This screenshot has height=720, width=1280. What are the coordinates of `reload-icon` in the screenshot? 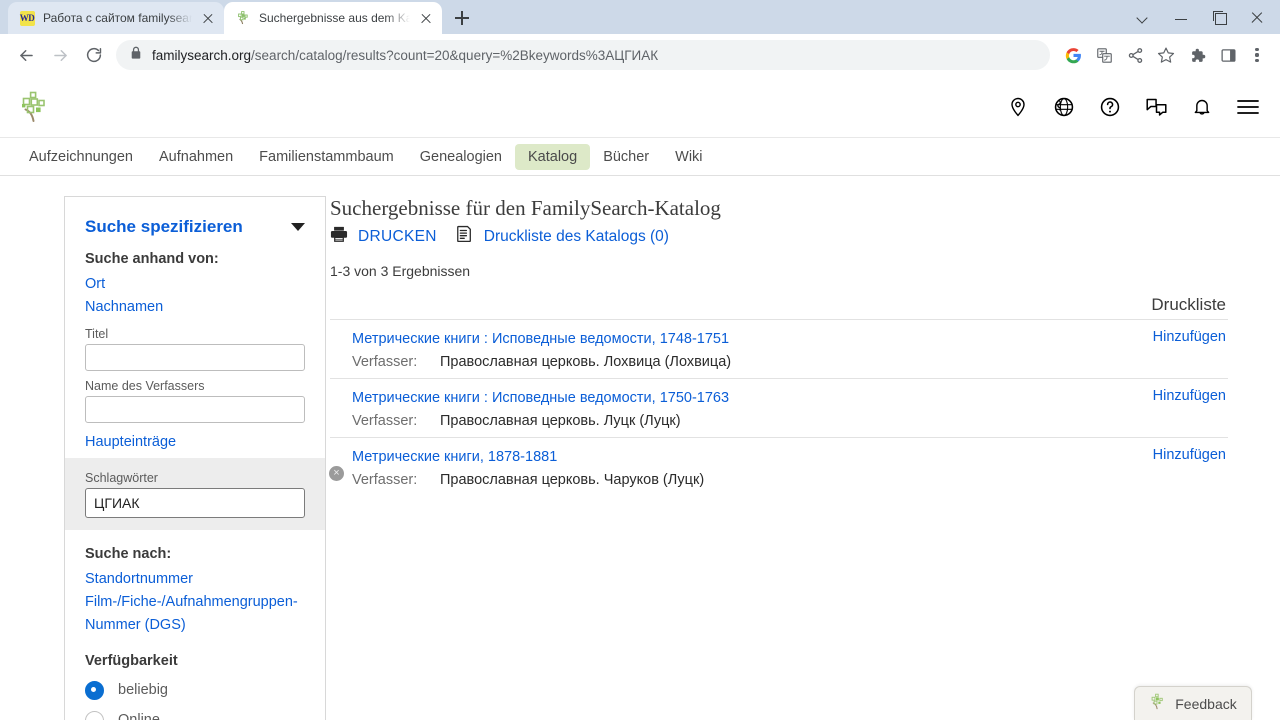 It's located at (94, 55).